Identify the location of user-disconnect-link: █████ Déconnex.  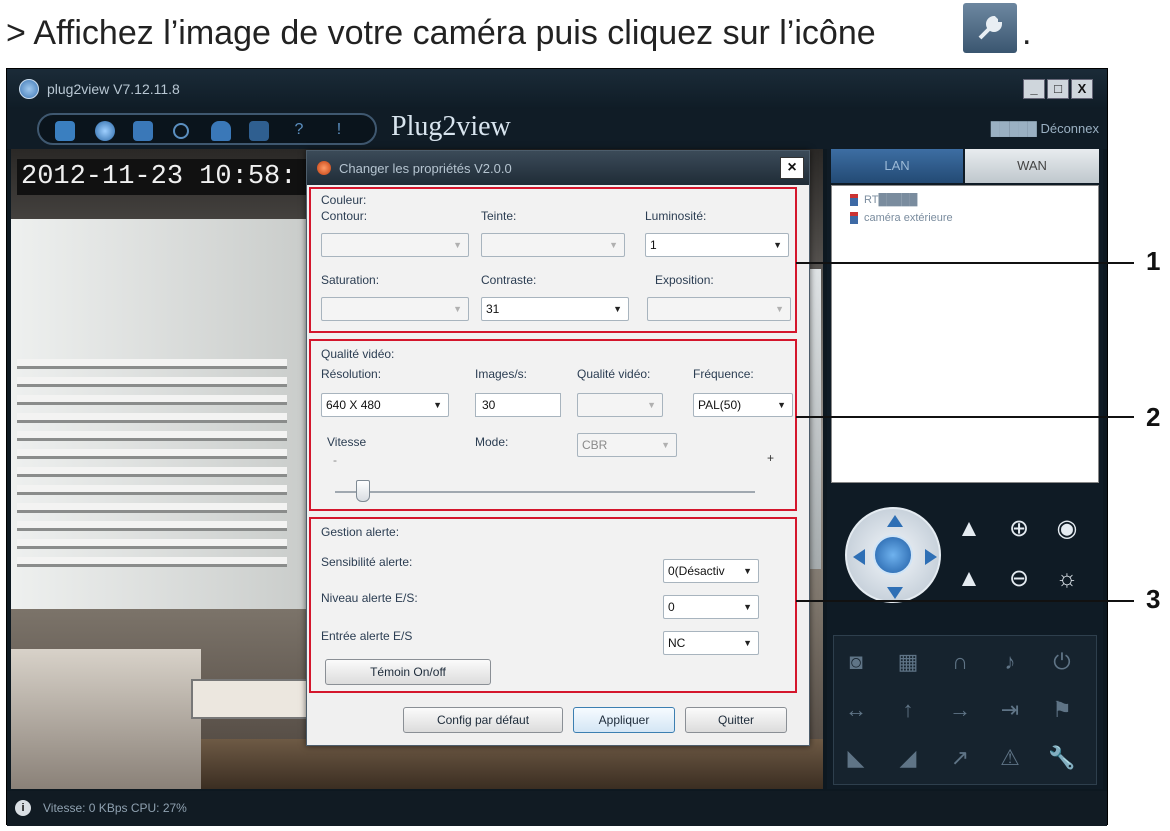
(1045, 128).